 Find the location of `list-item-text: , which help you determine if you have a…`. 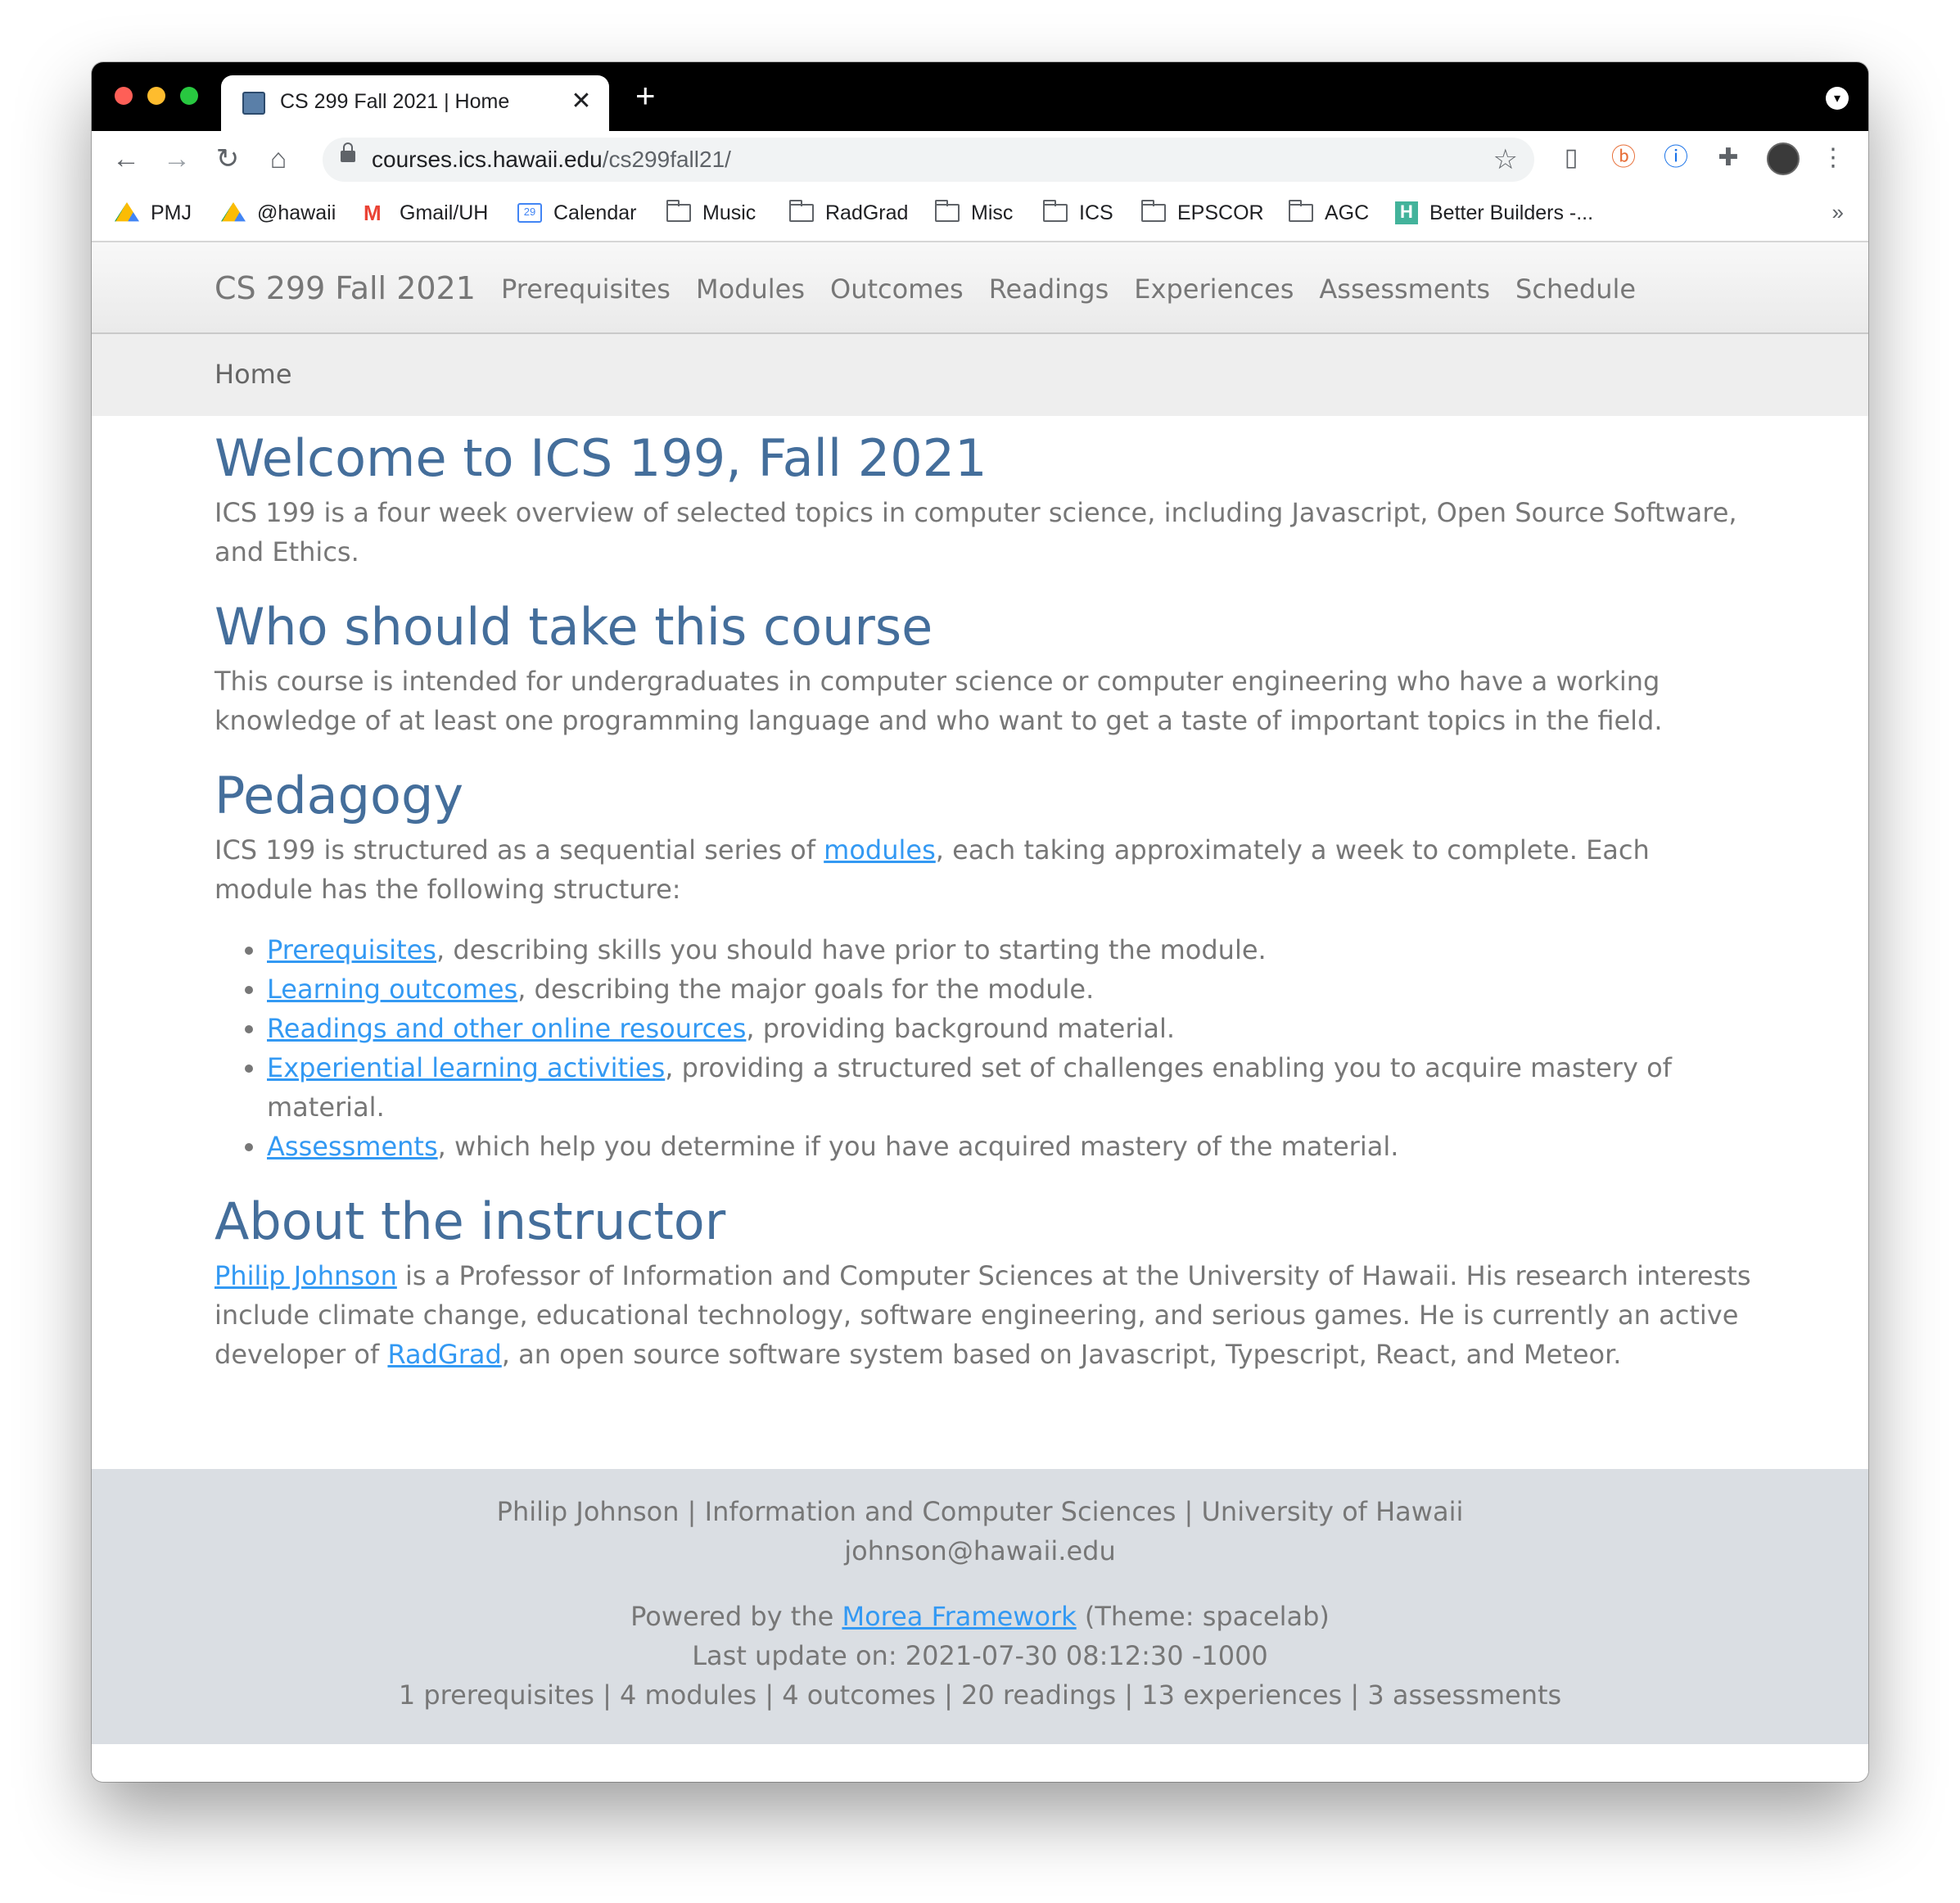

list-item-text: , which help you determine if you have a… is located at coordinates (918, 1146).